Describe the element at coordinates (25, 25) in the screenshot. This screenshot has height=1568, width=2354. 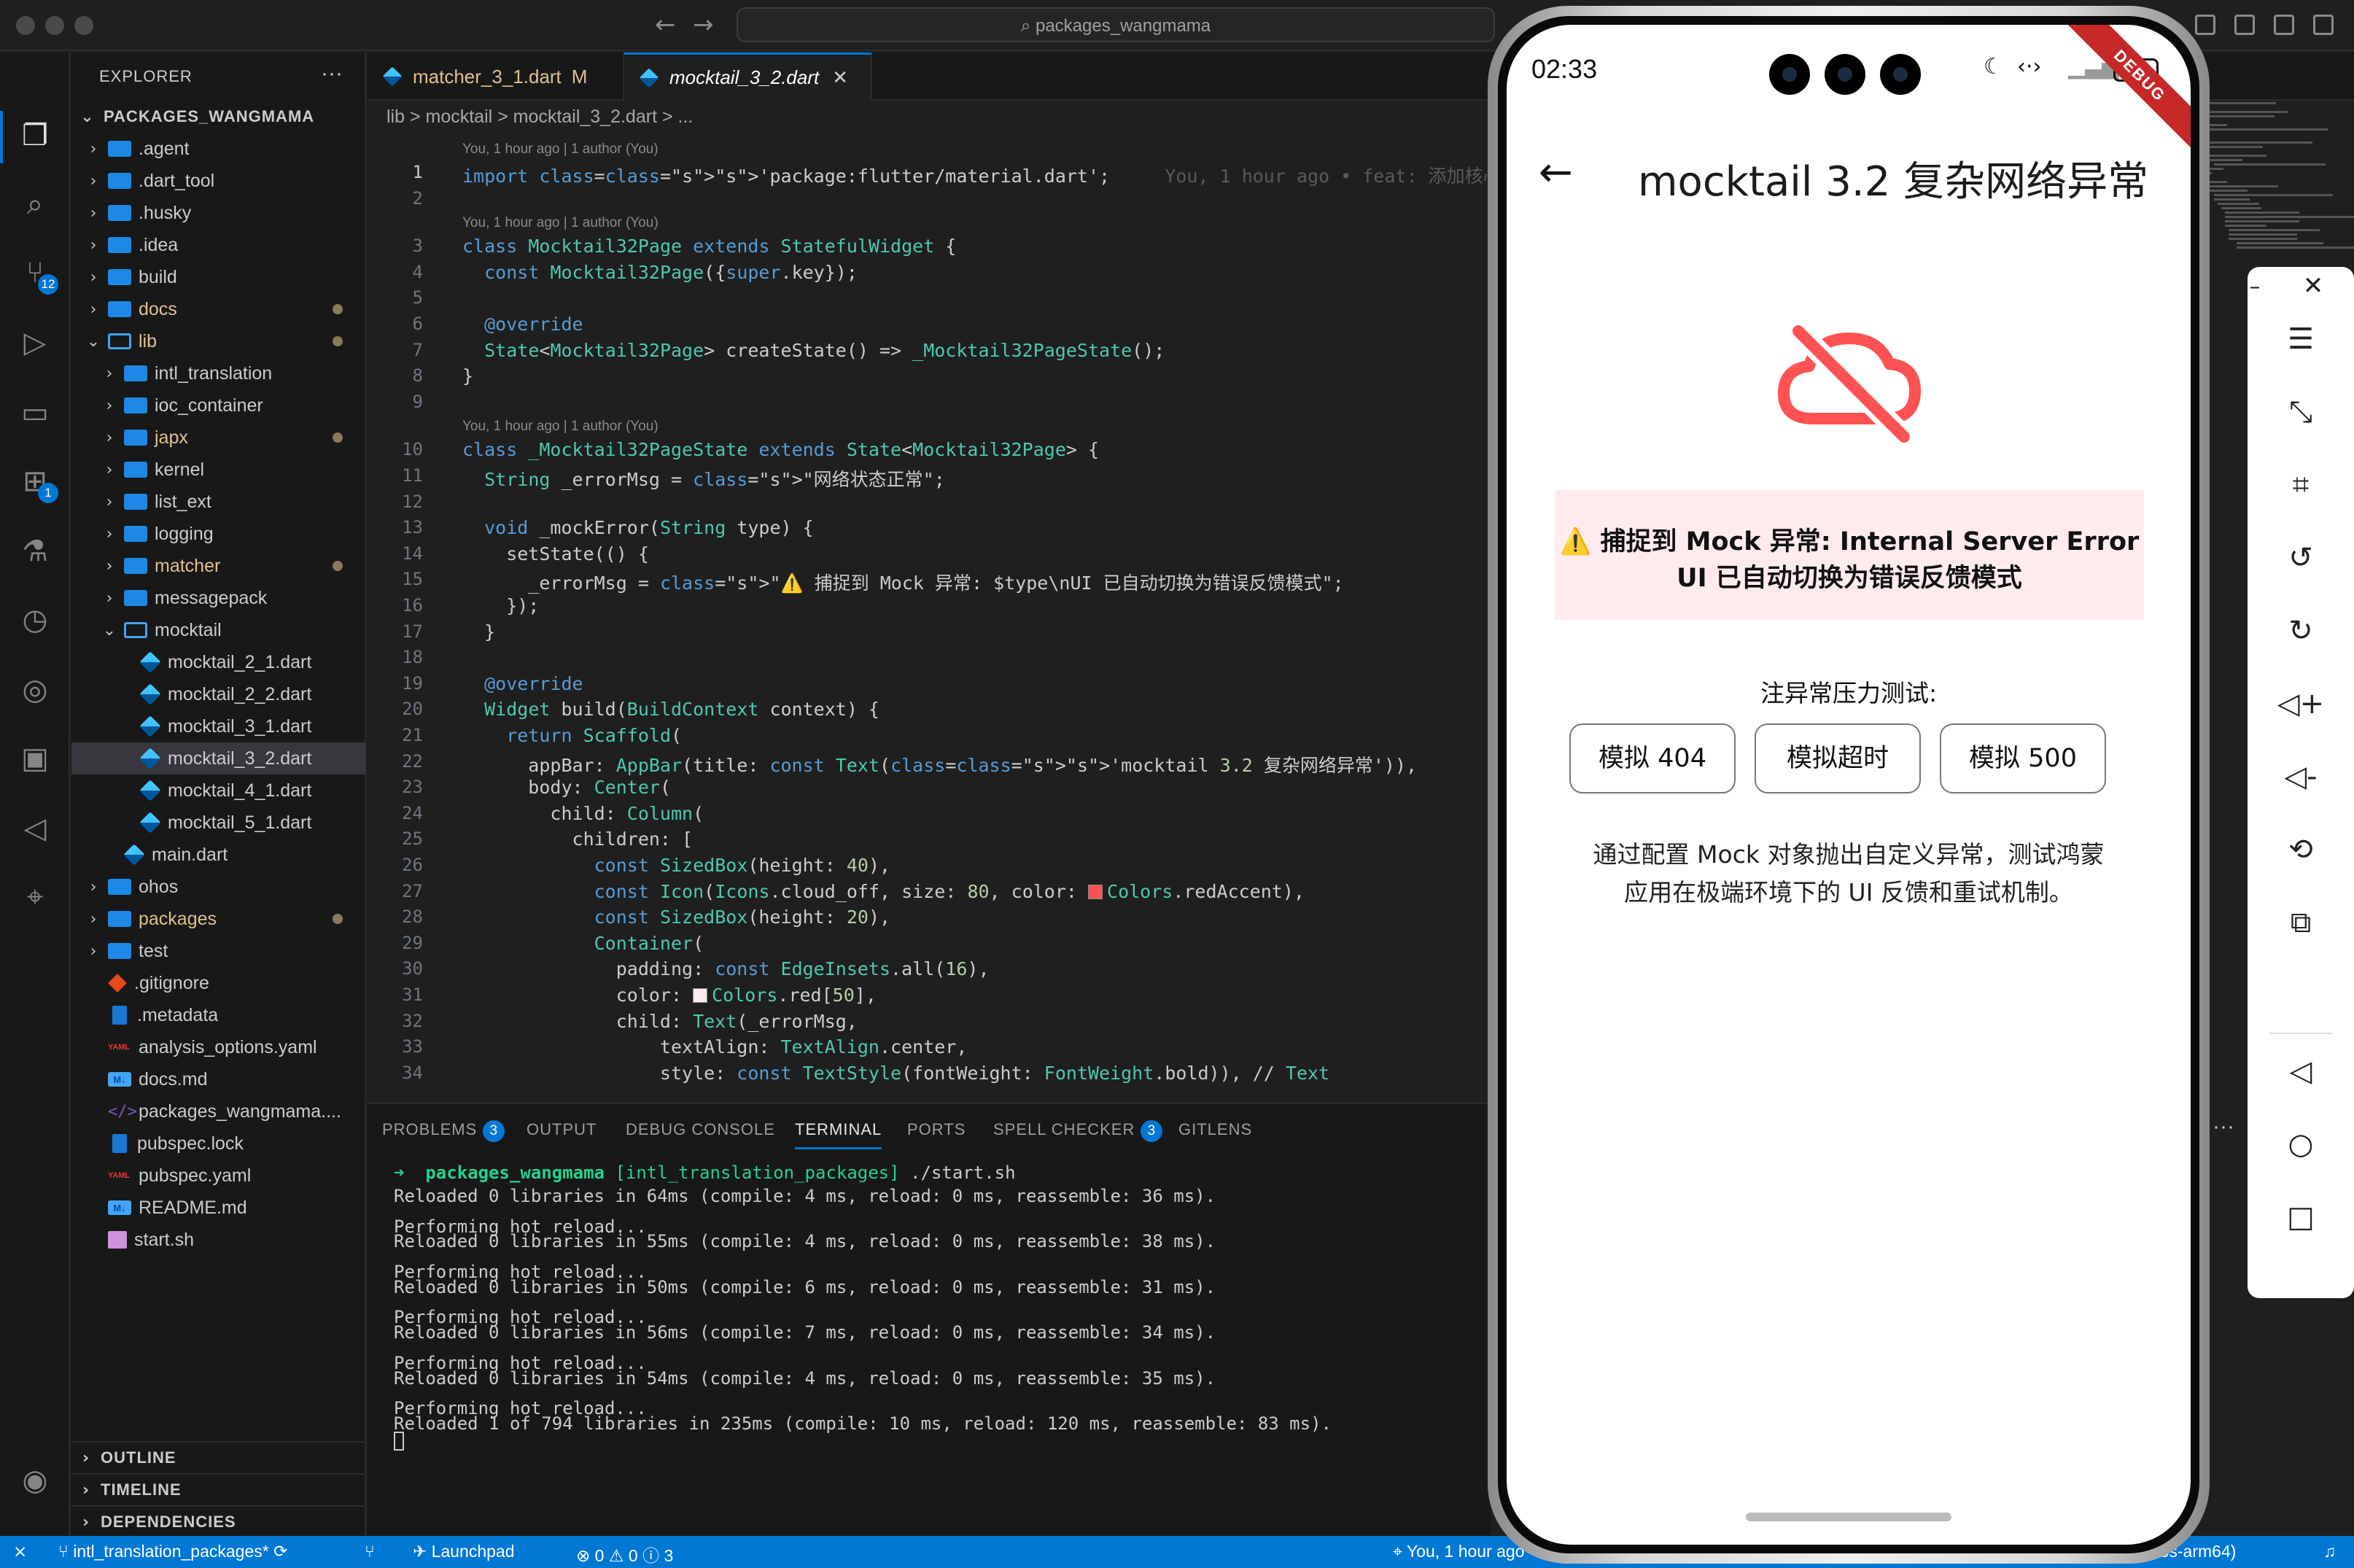
I see `window-close-button` at that location.